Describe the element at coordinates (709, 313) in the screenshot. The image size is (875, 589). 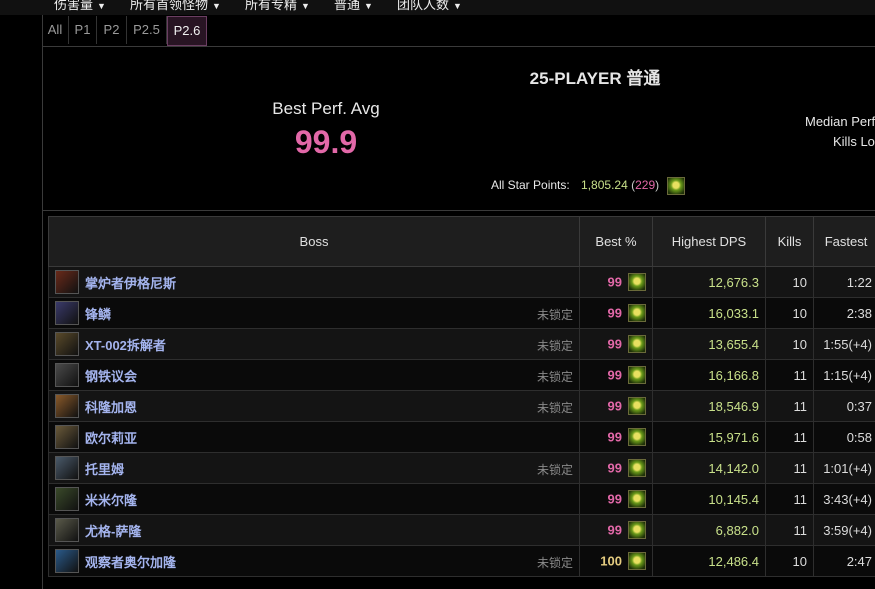
I see `highest-dps-cell: 16,033.1` at that location.